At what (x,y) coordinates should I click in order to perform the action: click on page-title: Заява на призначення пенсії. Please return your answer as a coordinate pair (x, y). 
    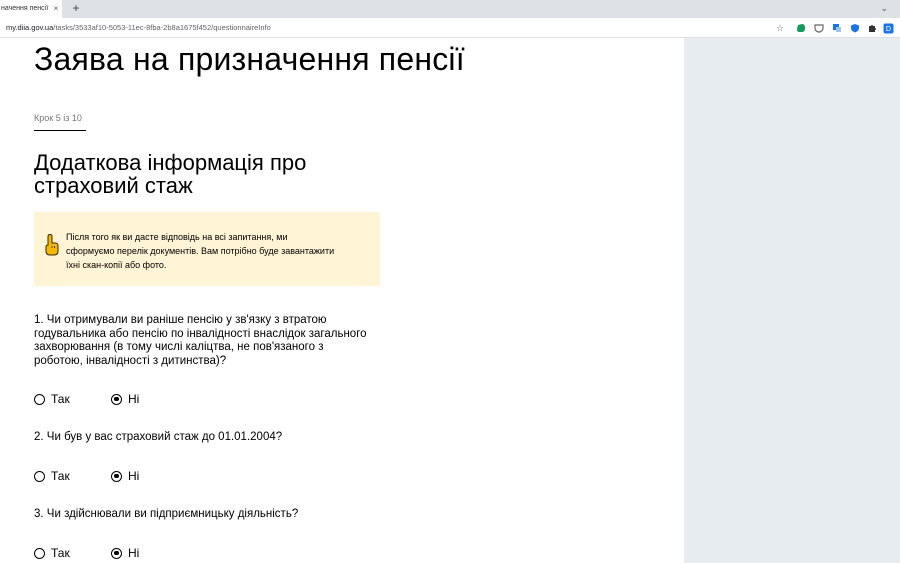
    Looking at the image, I should click on (249, 59).